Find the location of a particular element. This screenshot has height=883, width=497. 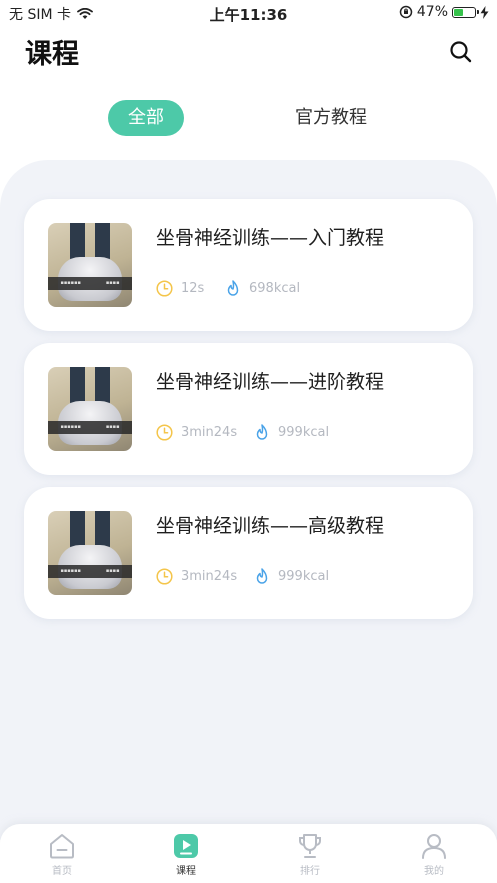

nav-profile: 我的 is located at coordinates (434, 854).